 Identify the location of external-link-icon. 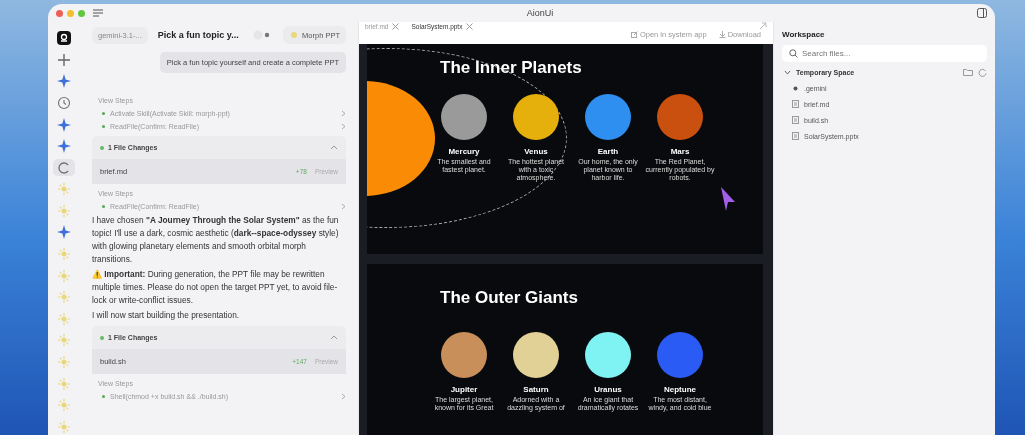
(634, 34).